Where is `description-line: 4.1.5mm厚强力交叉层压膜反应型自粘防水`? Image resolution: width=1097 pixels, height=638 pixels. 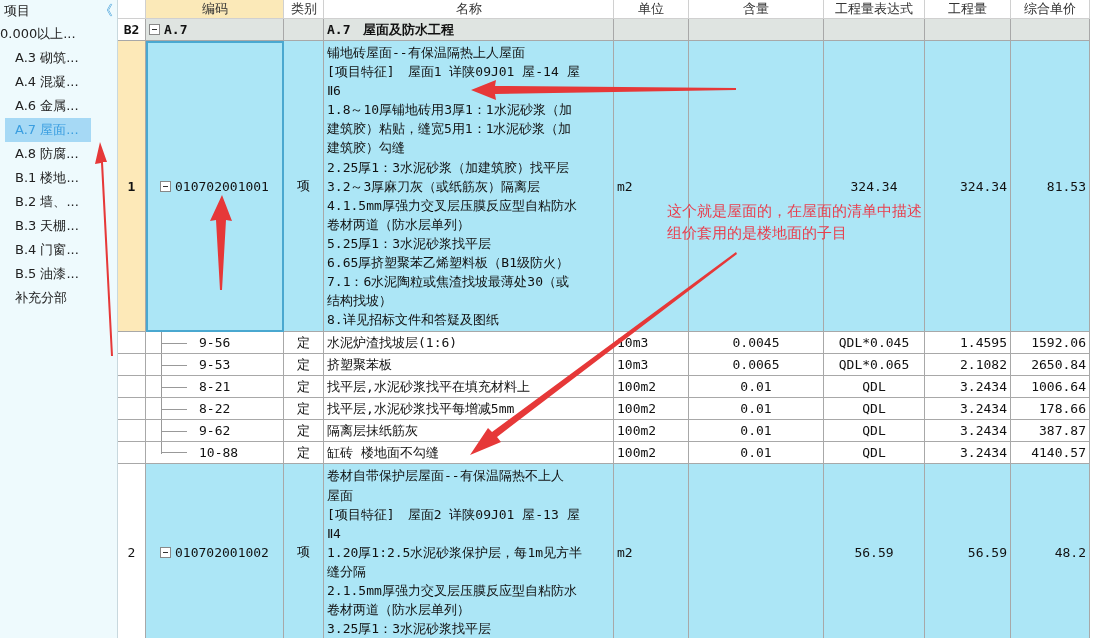 description-line: 4.1.5mm厚强力交叉层压膜反应型自粘防水 is located at coordinates (452, 205).